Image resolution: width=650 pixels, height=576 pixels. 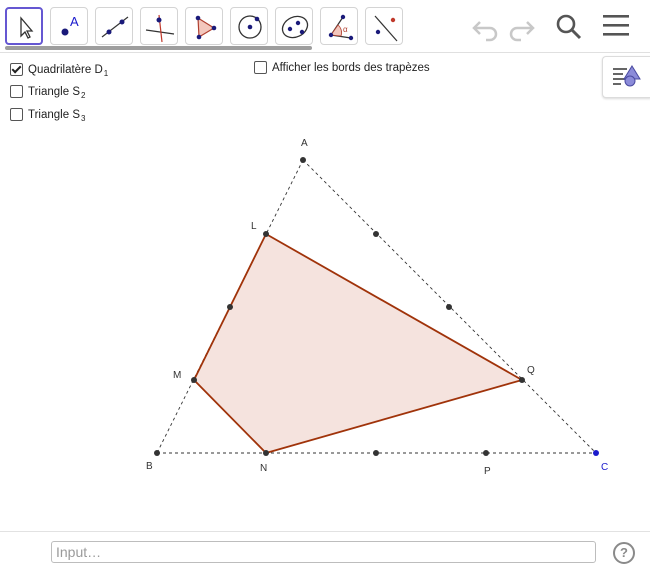 I want to click on hamburger-menu-icon, so click(x=616, y=25).